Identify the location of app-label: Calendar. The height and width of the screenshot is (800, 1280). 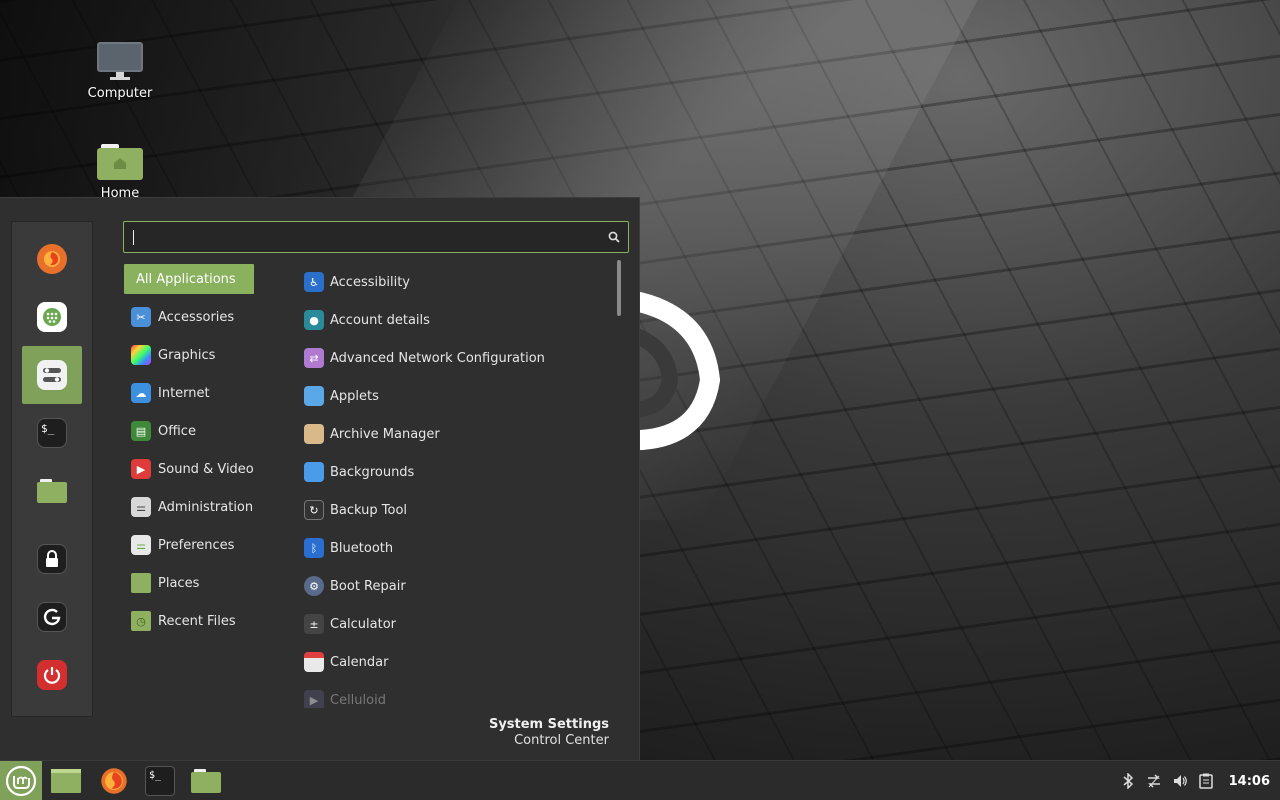
(359, 662).